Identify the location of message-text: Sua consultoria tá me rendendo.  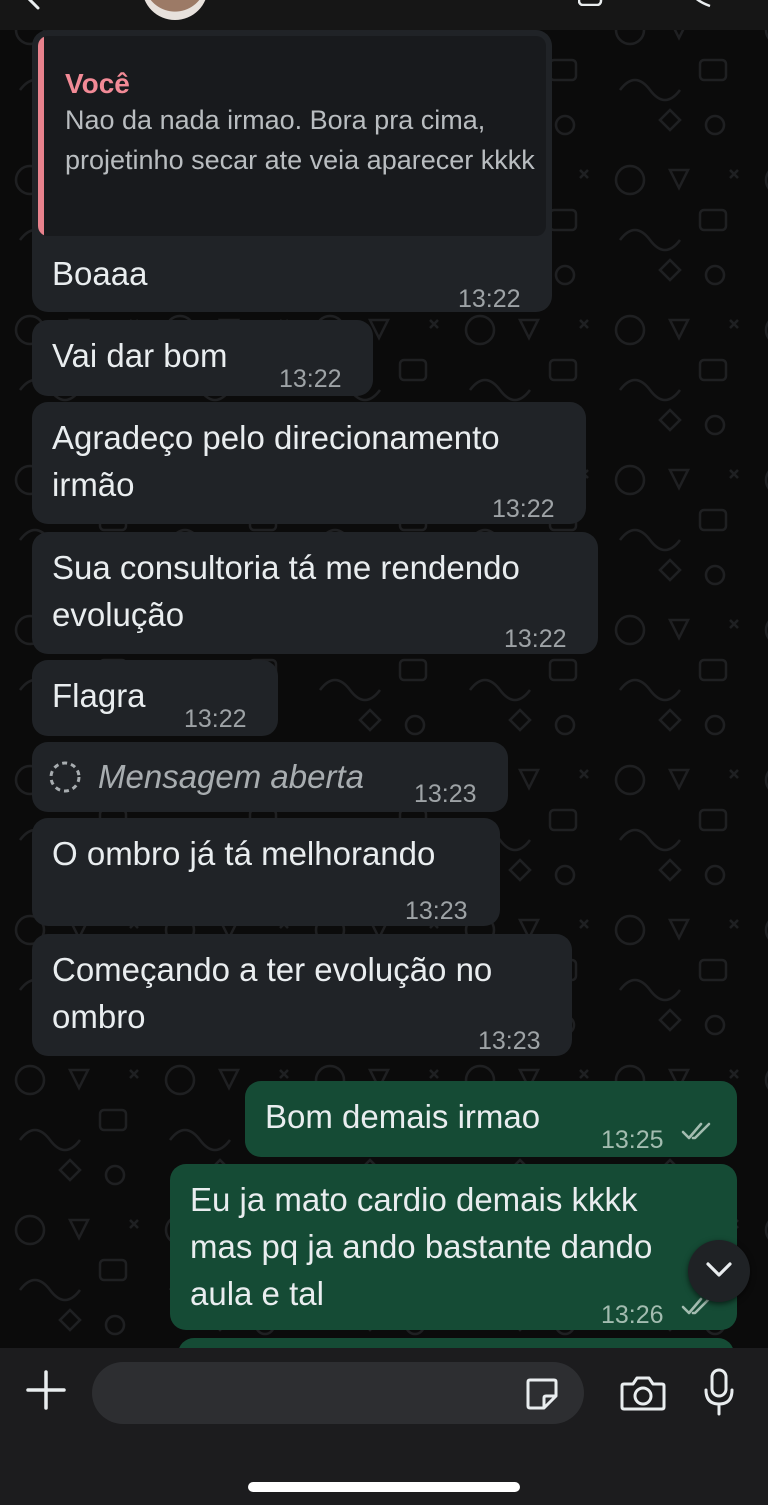
(286, 567).